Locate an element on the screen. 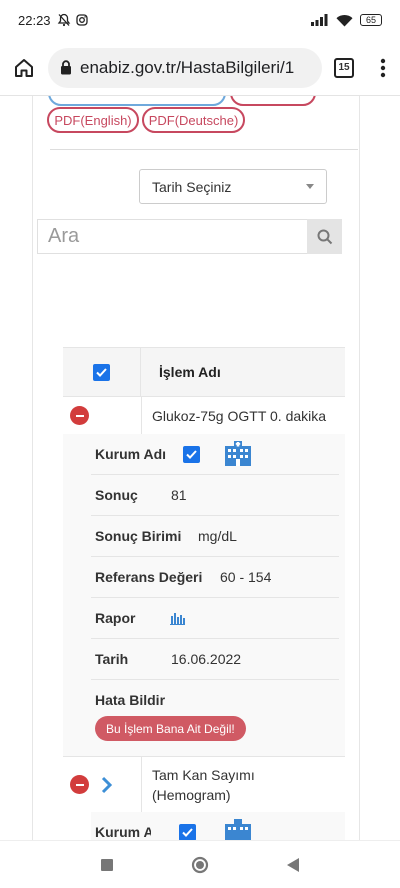 This screenshot has width=400, height=888. detail-result: Sonuç 81 is located at coordinates (215, 495).